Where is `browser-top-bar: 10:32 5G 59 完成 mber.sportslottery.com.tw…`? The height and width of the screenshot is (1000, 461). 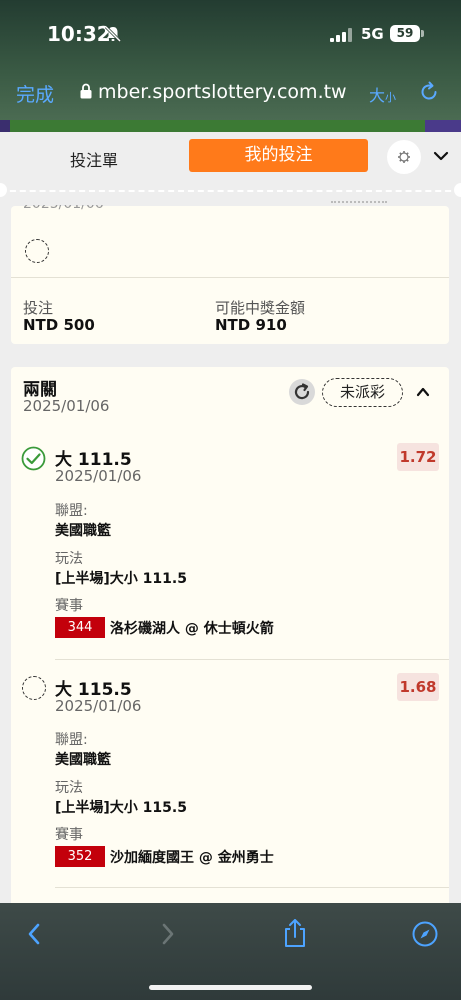 browser-top-bar: 10:32 5G 59 完成 mber.sportslottery.com.tw… is located at coordinates (230, 60).